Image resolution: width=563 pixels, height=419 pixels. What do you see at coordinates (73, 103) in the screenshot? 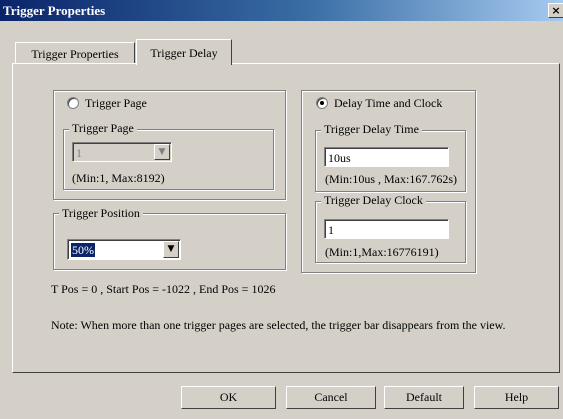
I see `trigger-page-radio` at bounding box center [73, 103].